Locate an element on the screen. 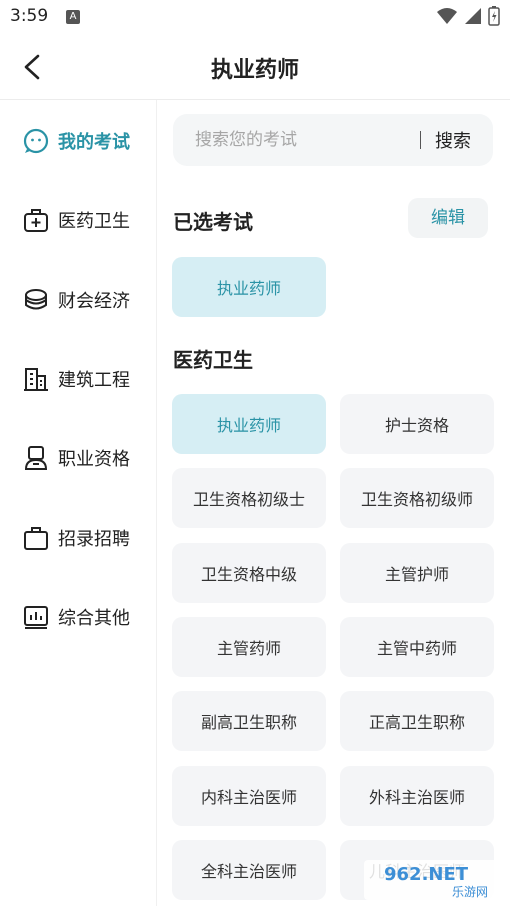  smiley-chat-icon is located at coordinates (36, 141).